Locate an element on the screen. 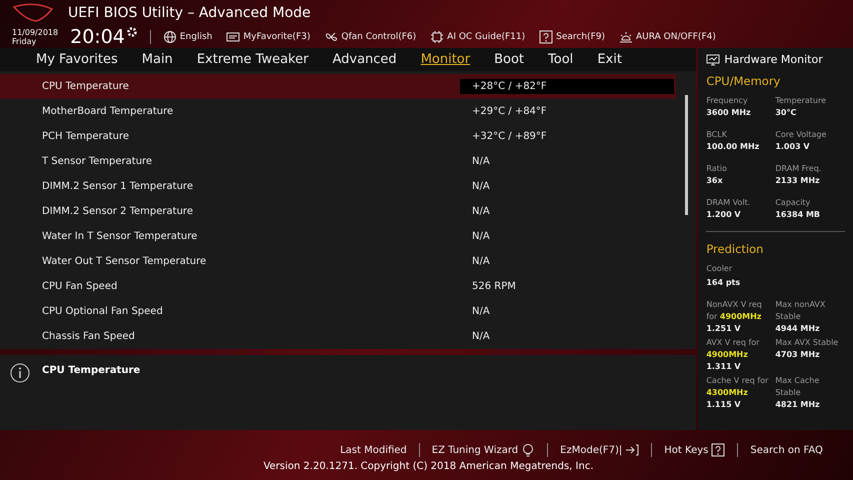 The width and height of the screenshot is (853, 480). monitor-row: Water Out T Sensor Temperature N/A is located at coordinates (338, 261).